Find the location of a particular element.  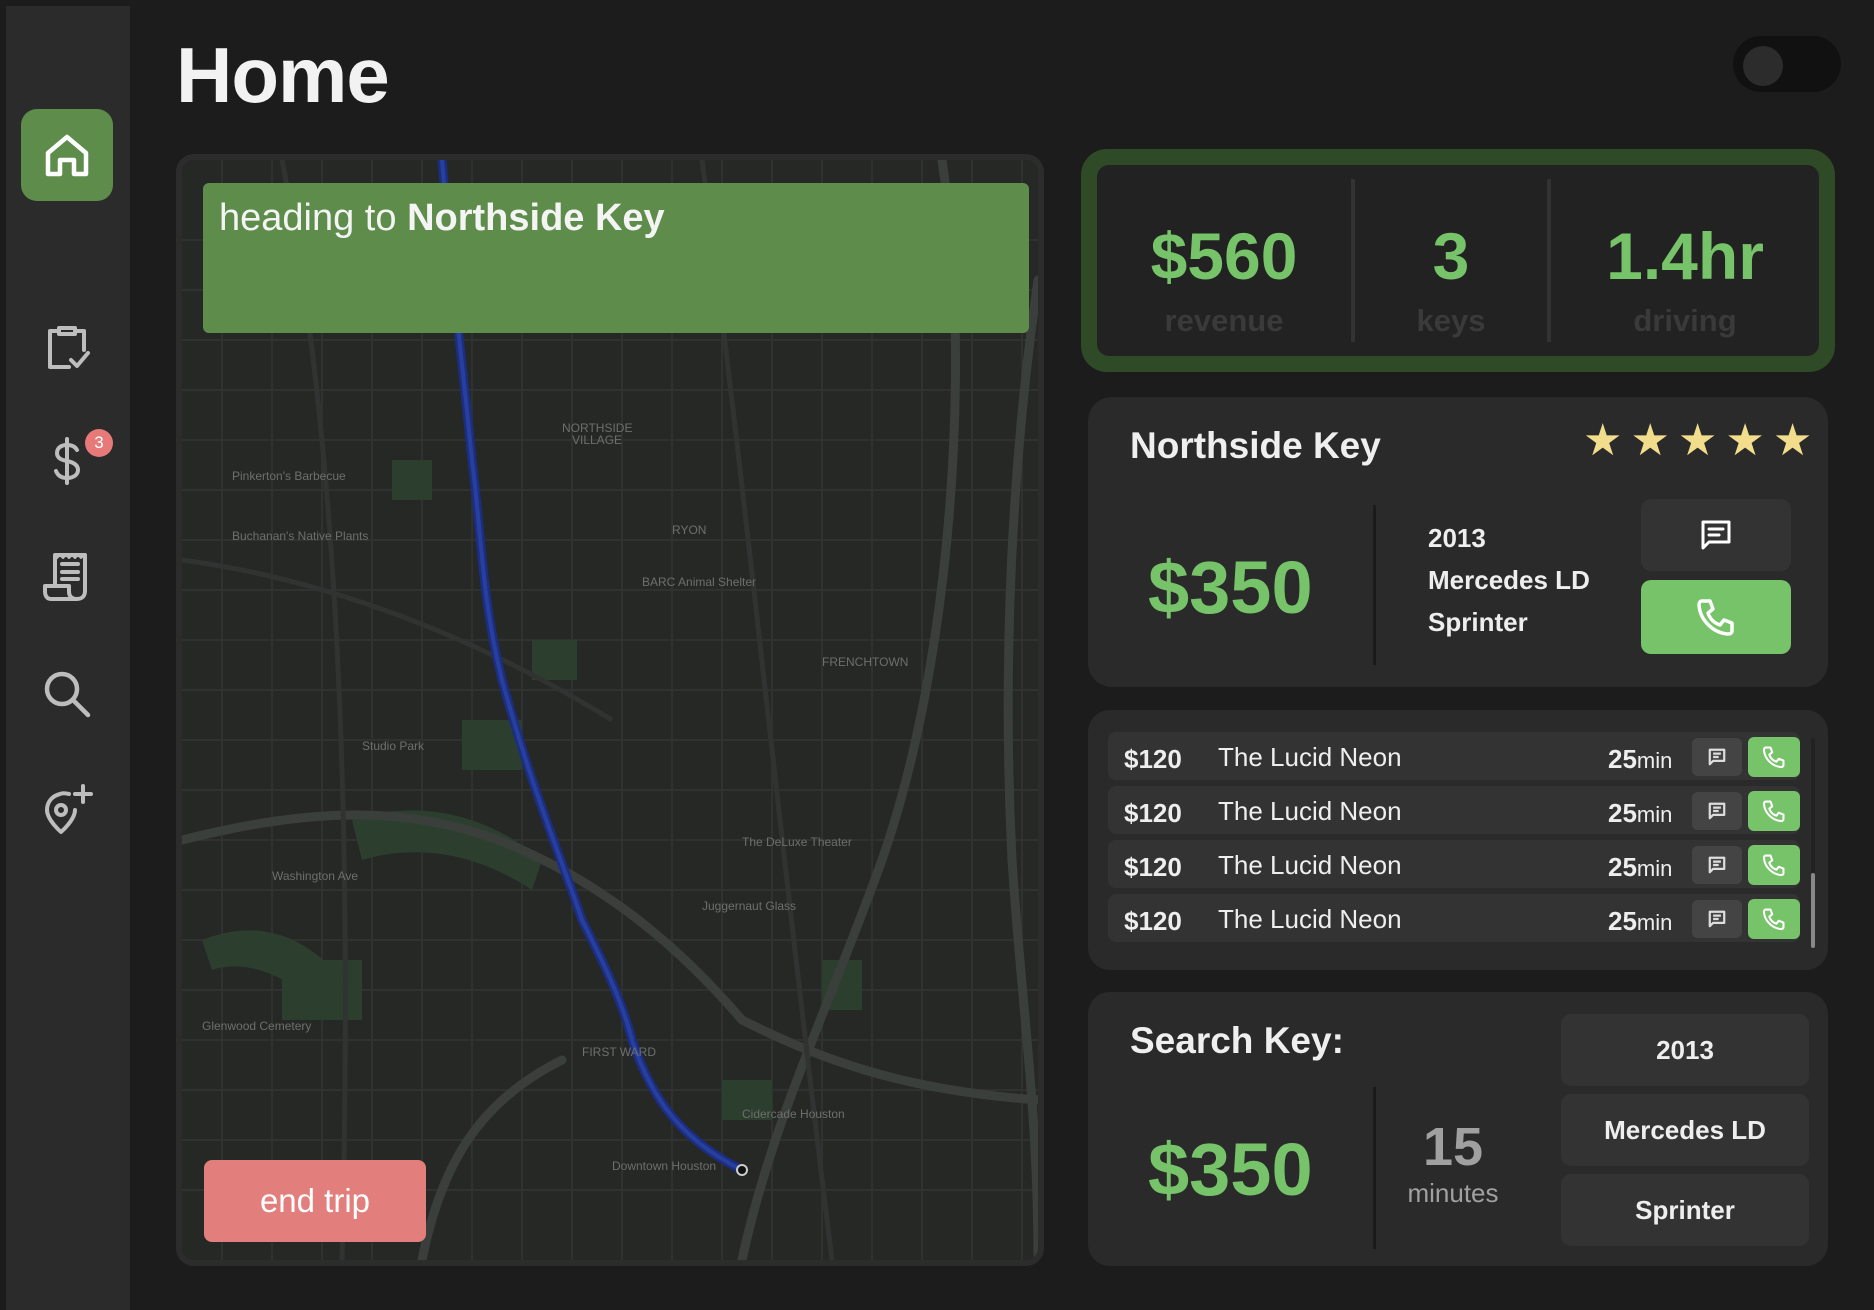

stats-inner: $560 revenue 3 keys 1.4hr driving is located at coordinates (1458, 260).